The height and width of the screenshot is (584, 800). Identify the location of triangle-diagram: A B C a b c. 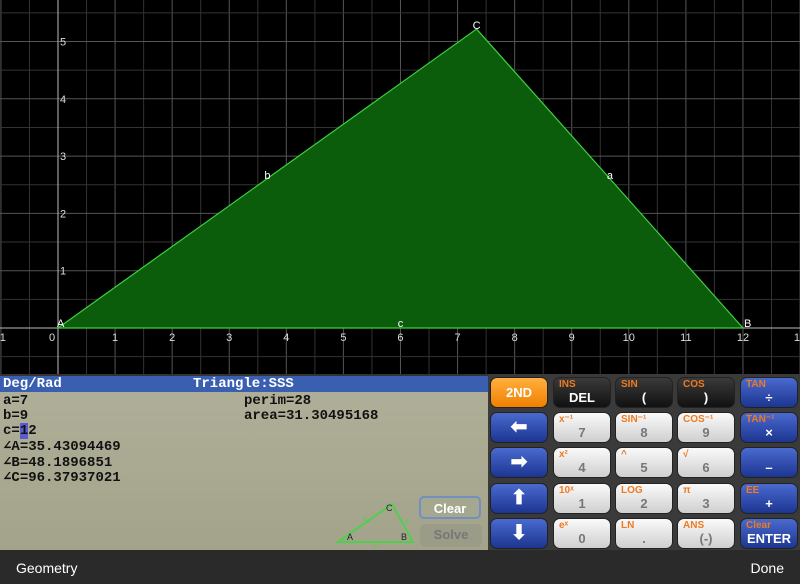
(375, 525).